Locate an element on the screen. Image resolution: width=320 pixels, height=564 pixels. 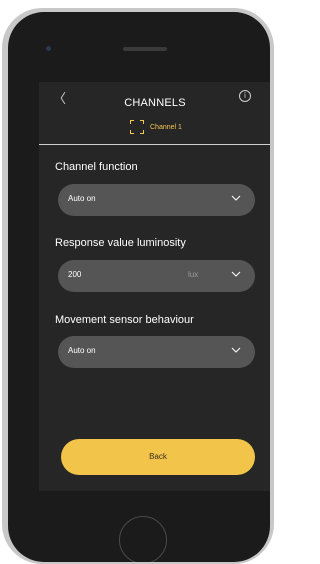
page-title: CHANNELS is located at coordinates (155, 103).